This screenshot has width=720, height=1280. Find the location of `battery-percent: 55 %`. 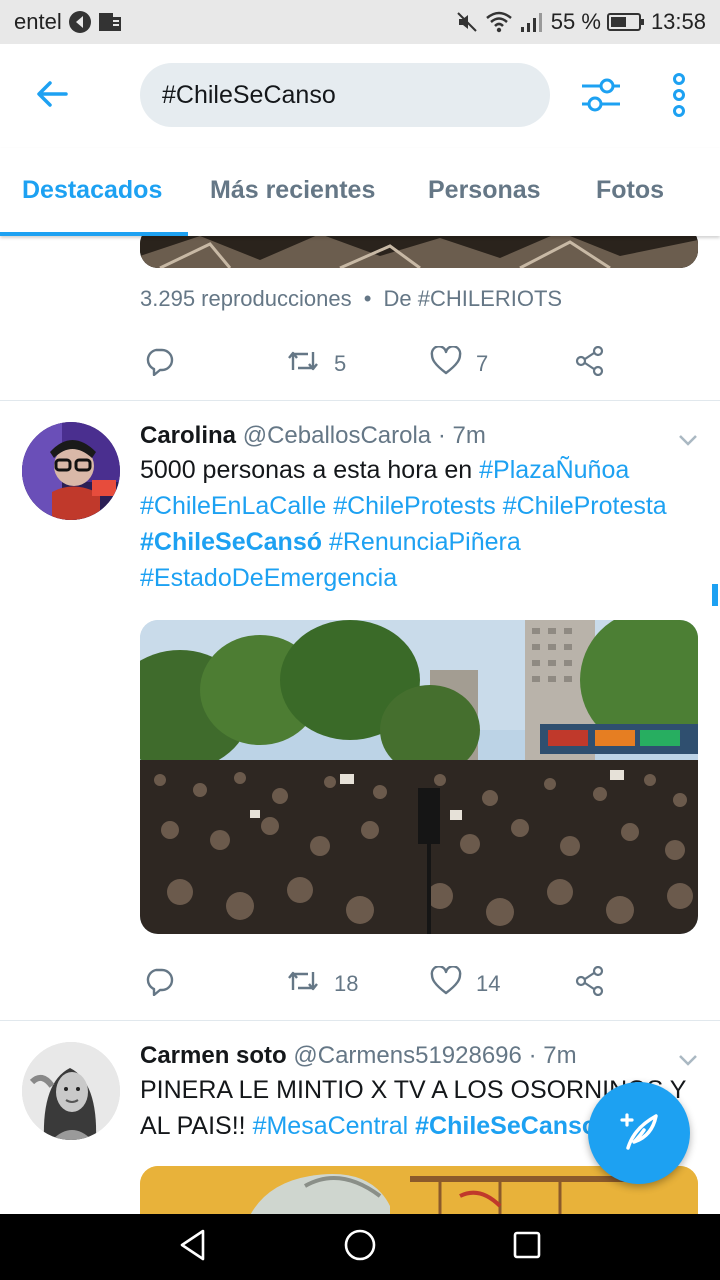

battery-percent: 55 % is located at coordinates (575, 21).